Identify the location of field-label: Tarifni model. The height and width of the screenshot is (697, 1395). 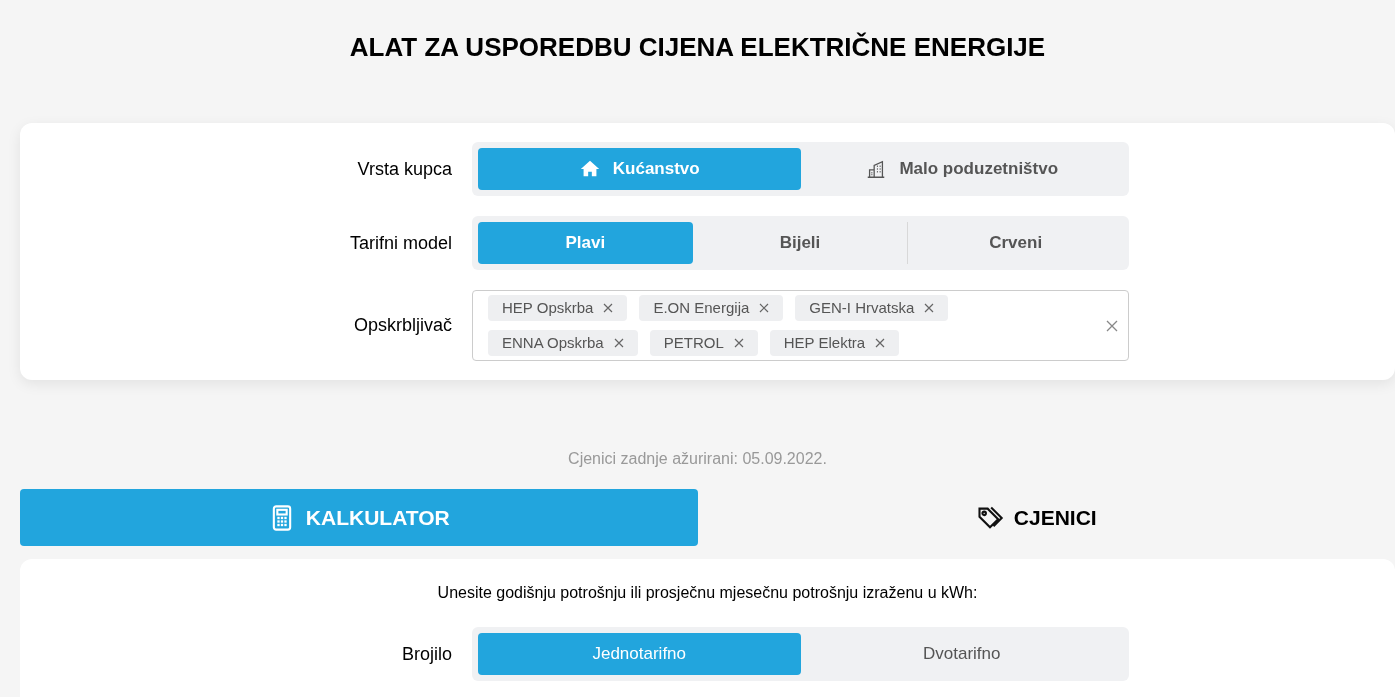
(400, 243).